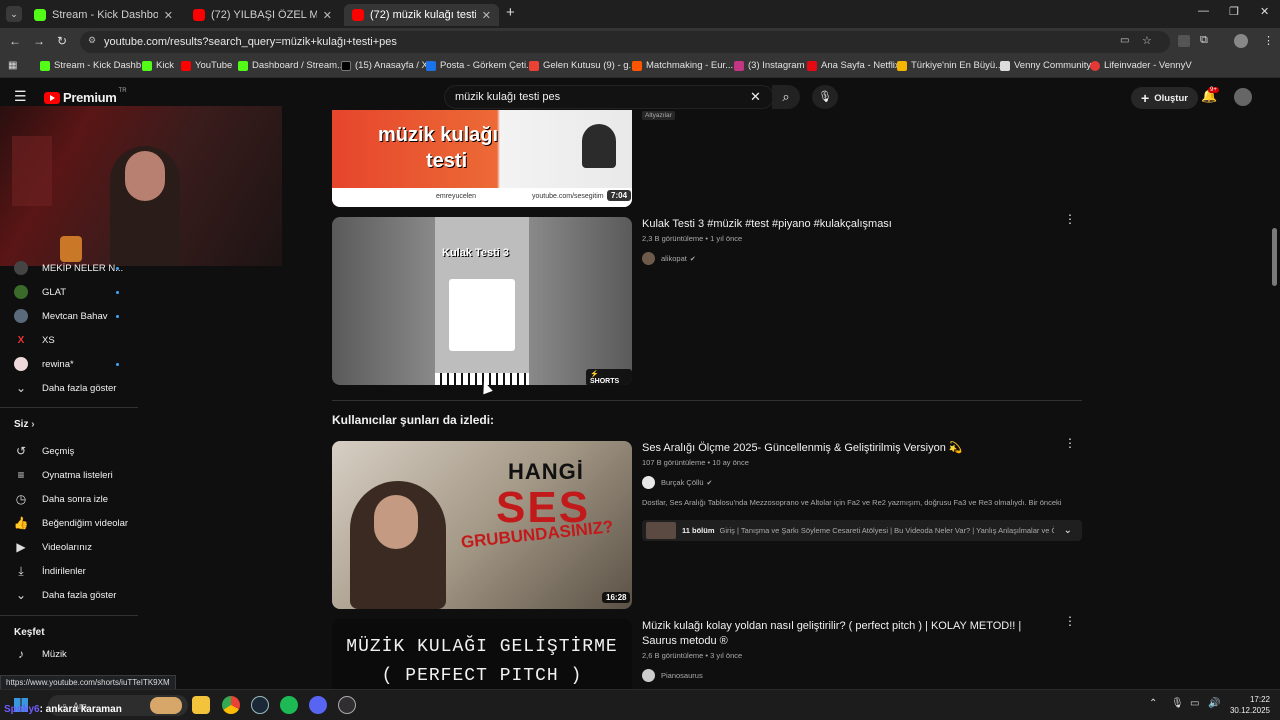 The height and width of the screenshot is (720, 1280). Describe the element at coordinates (12, 65) in the screenshot. I see `apps-grid-icon: ▦` at that location.